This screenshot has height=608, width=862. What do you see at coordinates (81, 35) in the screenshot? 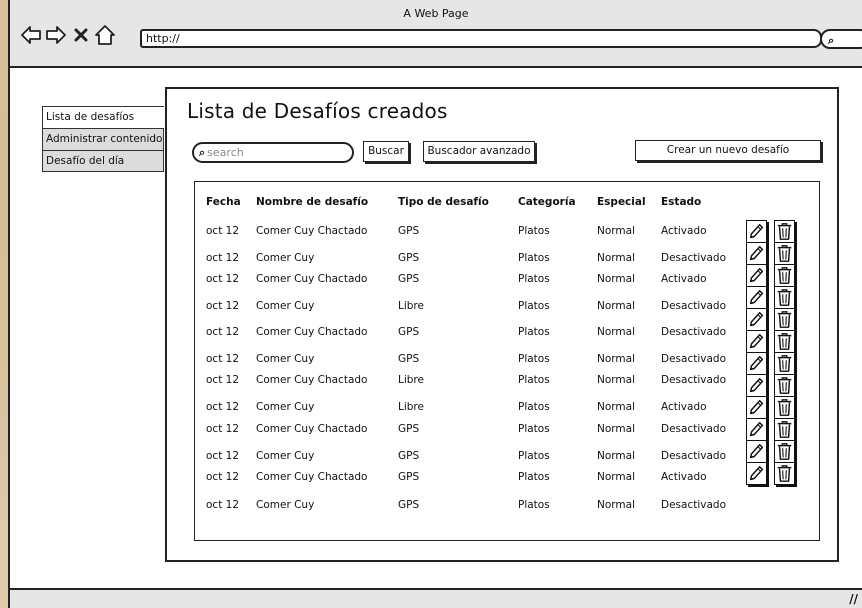
I see `close-icon` at bounding box center [81, 35].